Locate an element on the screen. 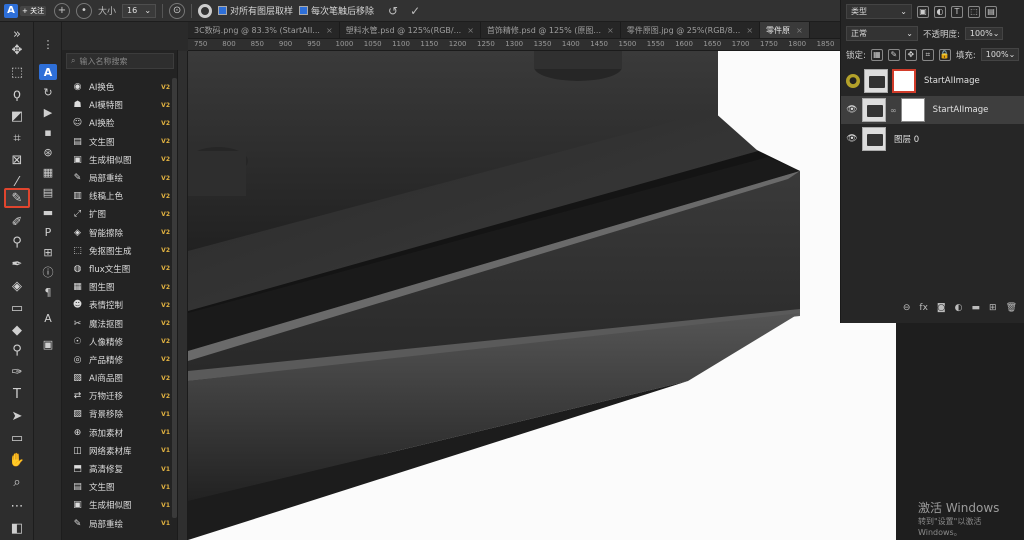 The height and width of the screenshot is (540, 1024). feature-item: ▨ 背景移除 V1 is located at coordinates (120, 414).